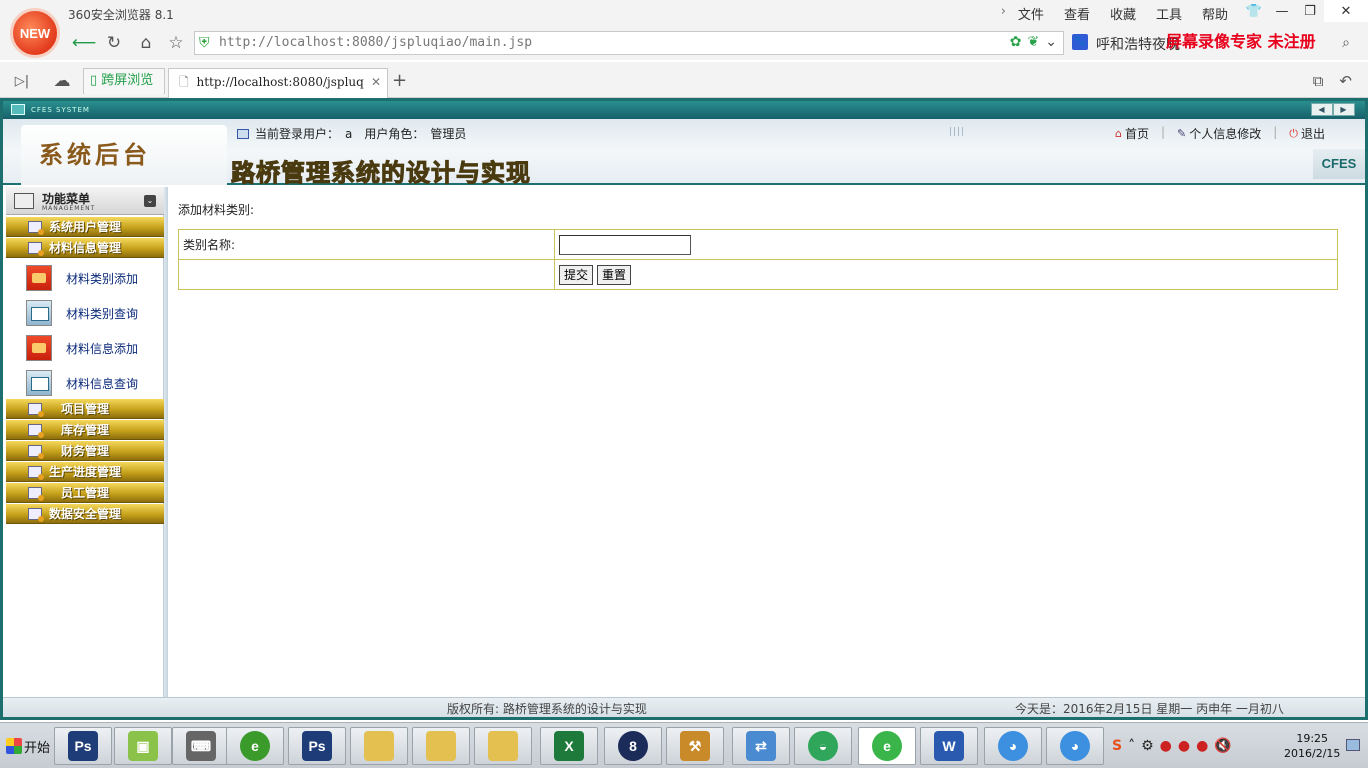  I want to click on category-label: 库存管理, so click(84, 430).